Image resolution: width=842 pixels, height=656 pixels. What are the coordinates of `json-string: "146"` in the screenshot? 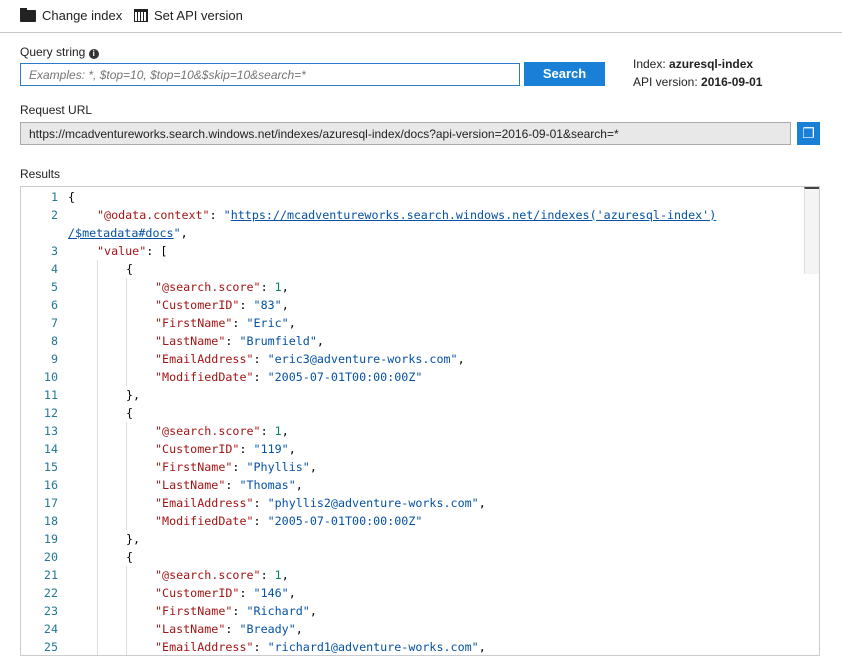 It's located at (271, 593).